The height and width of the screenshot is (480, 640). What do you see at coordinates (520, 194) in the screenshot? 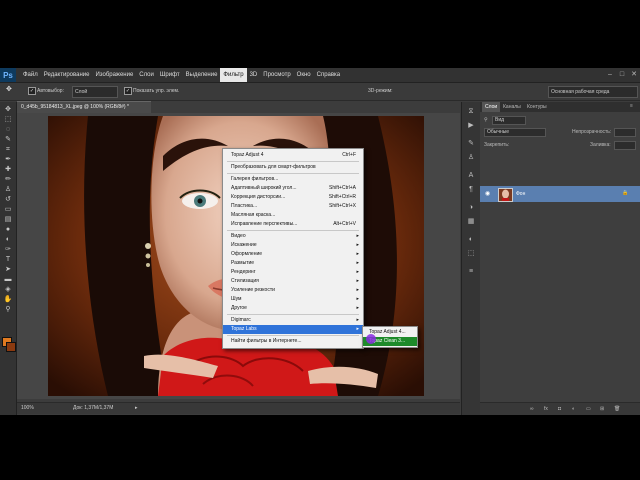
I see `layer-name: Фон` at bounding box center [520, 194].